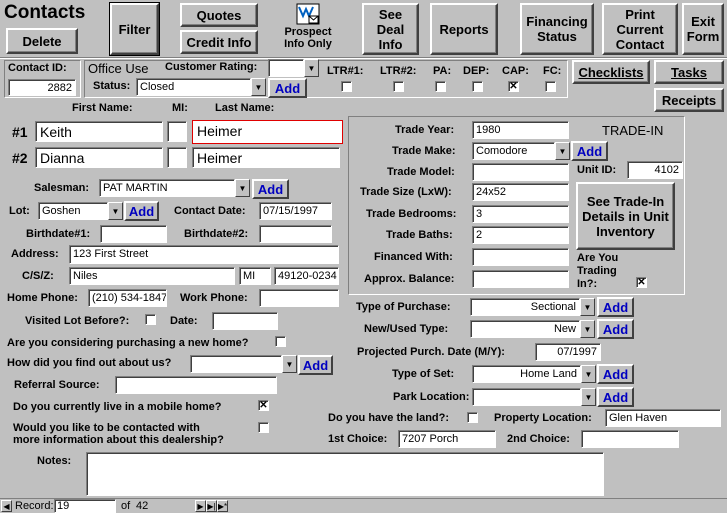 Image resolution: width=727 pixels, height=513 pixels. I want to click on contact-date-field: 07/15/1997, so click(295, 211).